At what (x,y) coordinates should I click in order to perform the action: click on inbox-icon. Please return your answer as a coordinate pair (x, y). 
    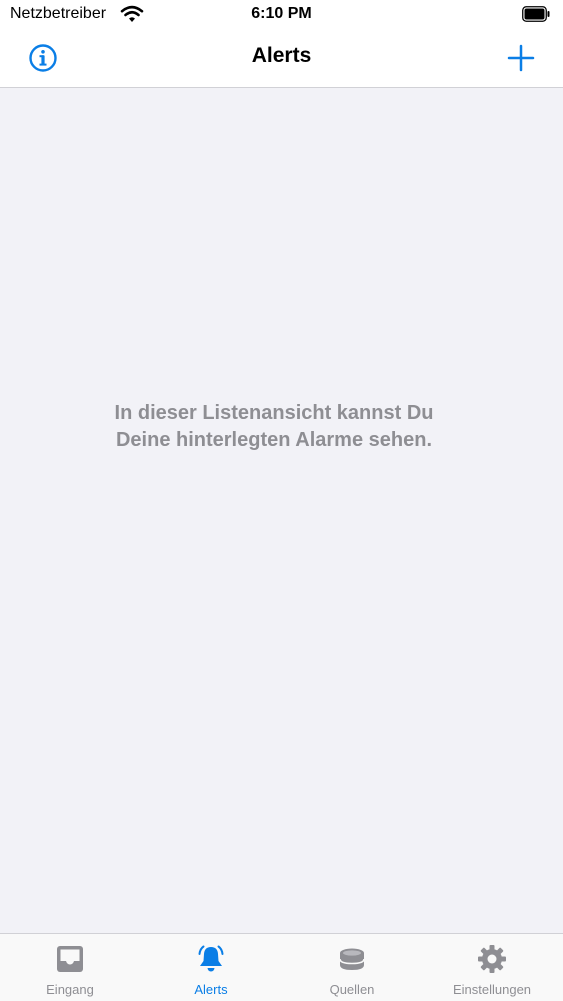
    Looking at the image, I should click on (70, 959).